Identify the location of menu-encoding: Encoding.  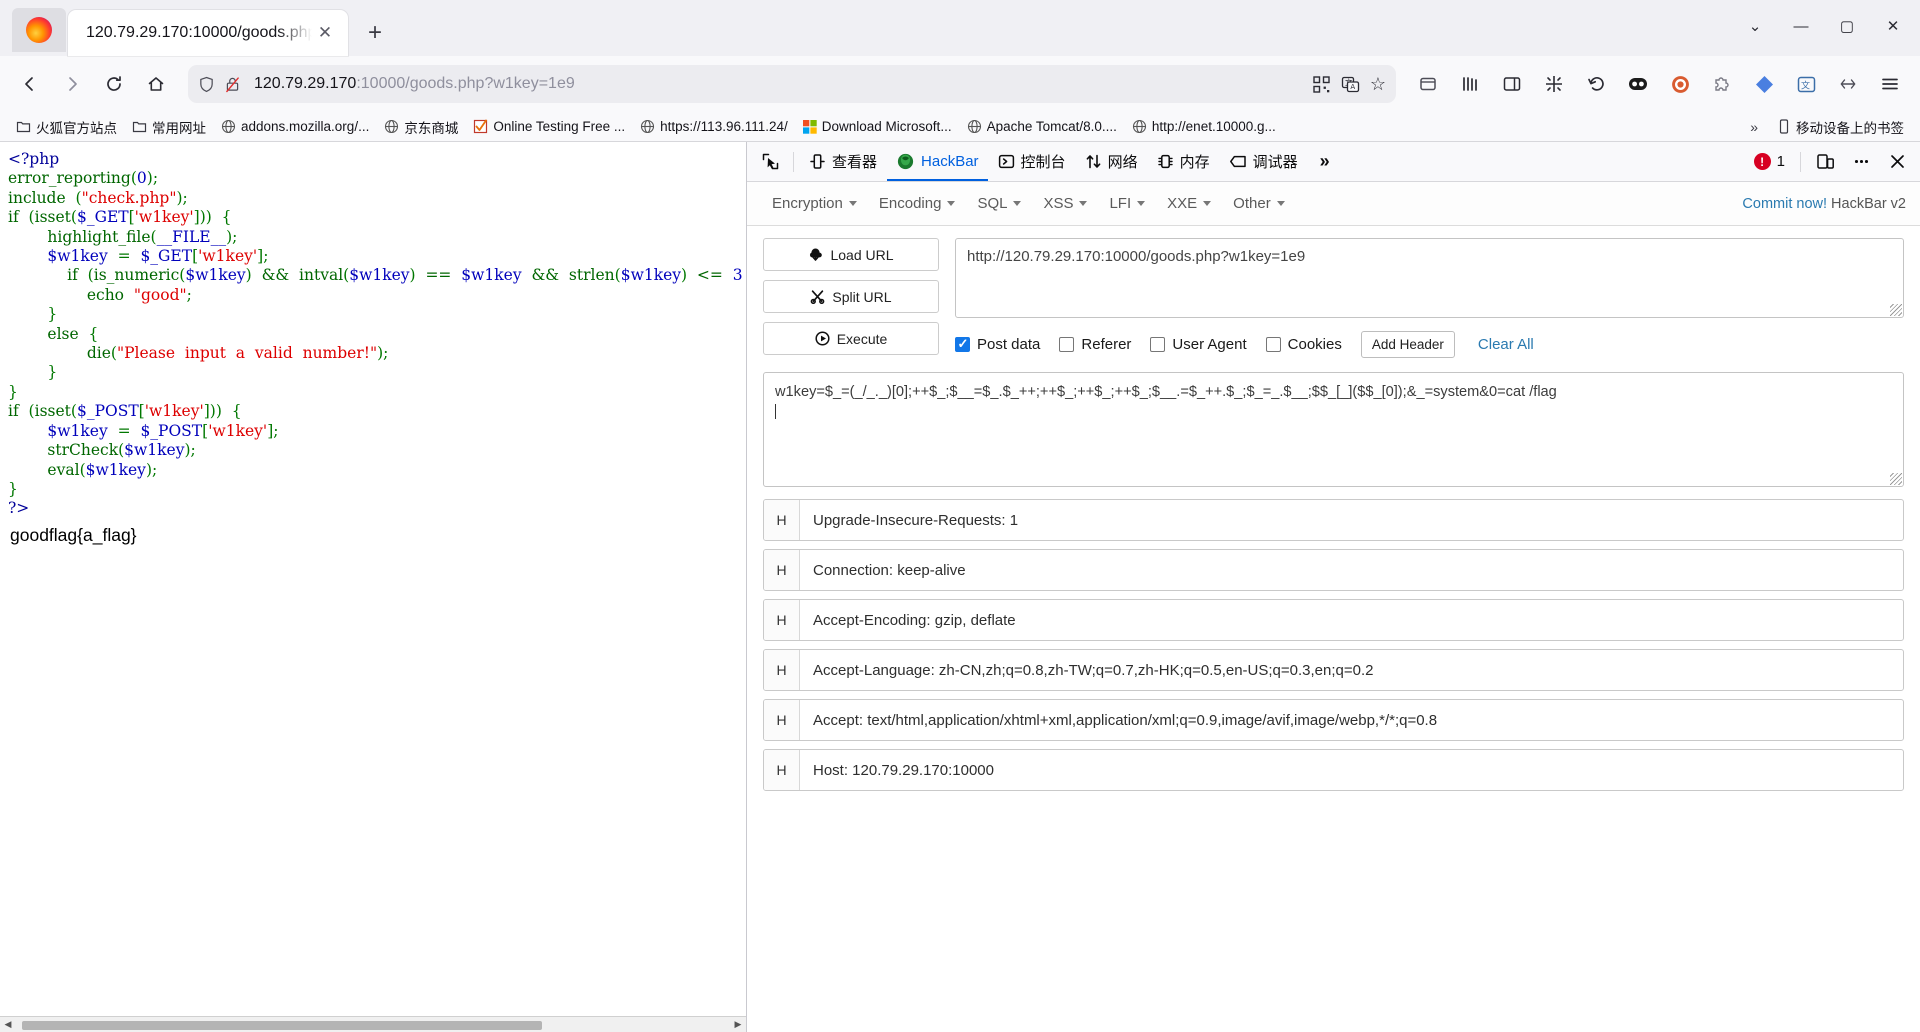
(917, 203).